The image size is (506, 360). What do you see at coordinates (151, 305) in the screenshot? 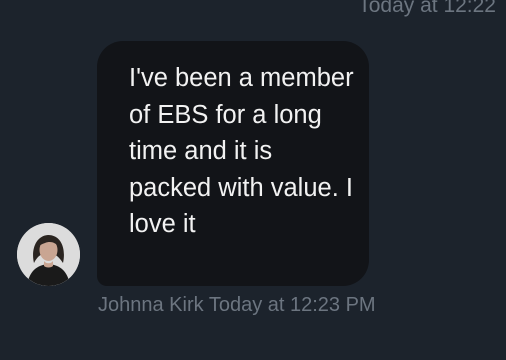
I see `sender-name: Johnna Kirk` at bounding box center [151, 305].